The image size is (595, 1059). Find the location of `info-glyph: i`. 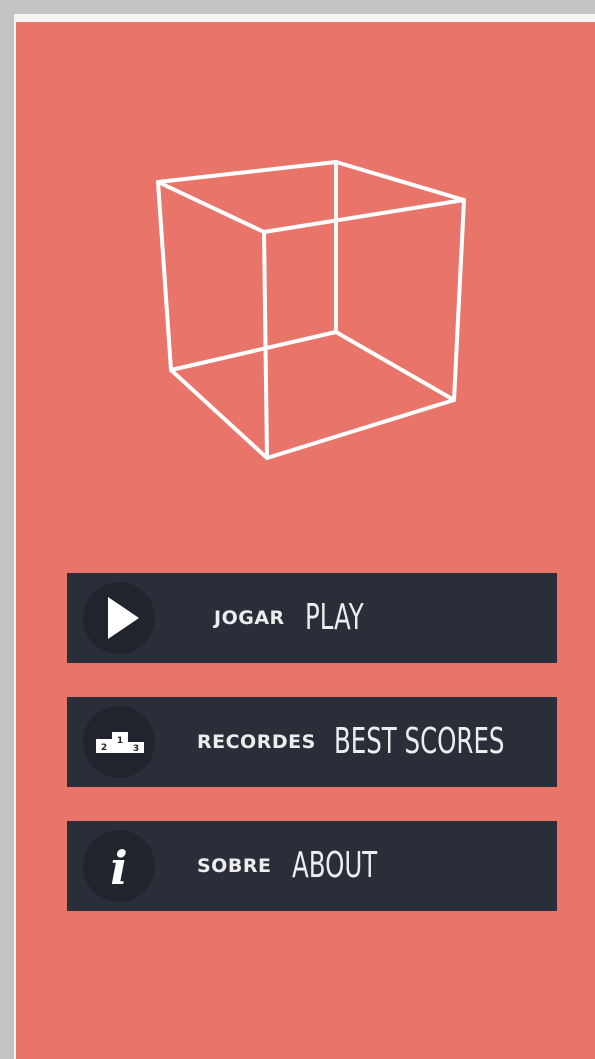

info-glyph: i is located at coordinates (118, 868).